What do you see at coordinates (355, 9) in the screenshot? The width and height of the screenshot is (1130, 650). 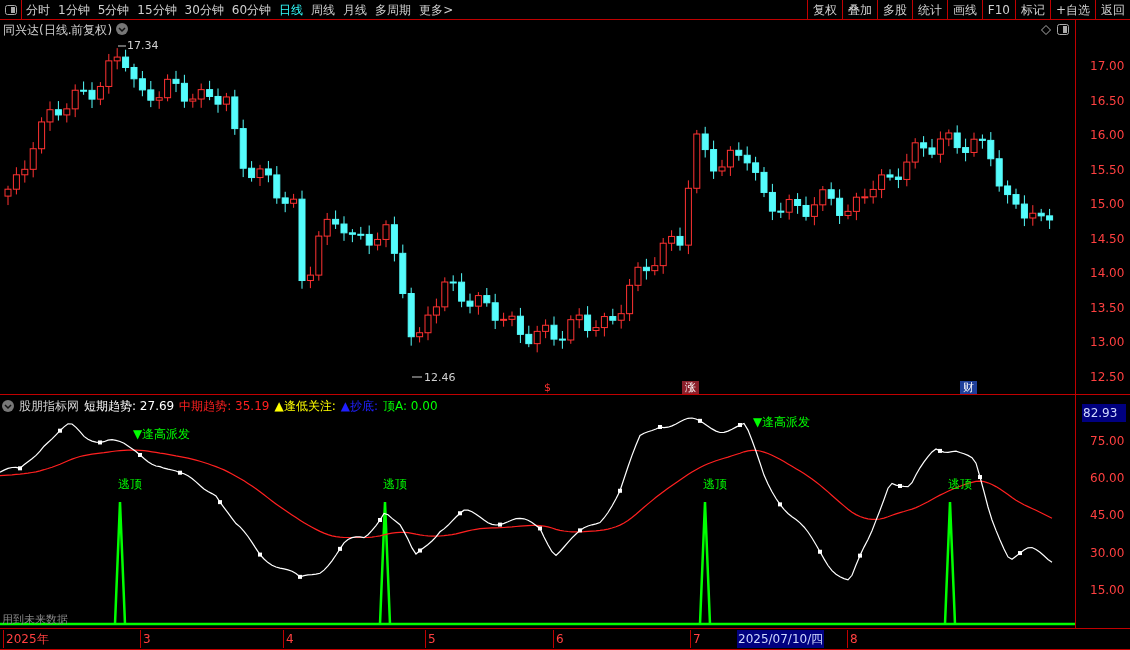 I see `period-tab: 月线` at bounding box center [355, 9].